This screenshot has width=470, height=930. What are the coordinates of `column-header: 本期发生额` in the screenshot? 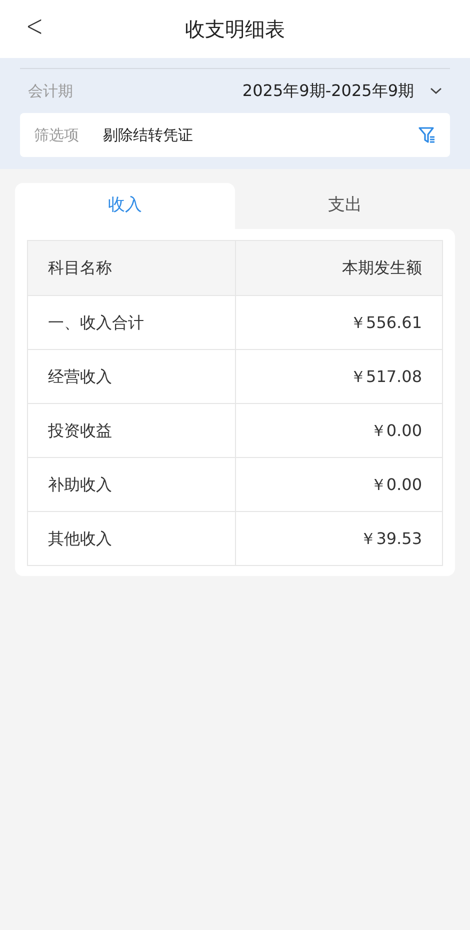 It's located at (338, 268).